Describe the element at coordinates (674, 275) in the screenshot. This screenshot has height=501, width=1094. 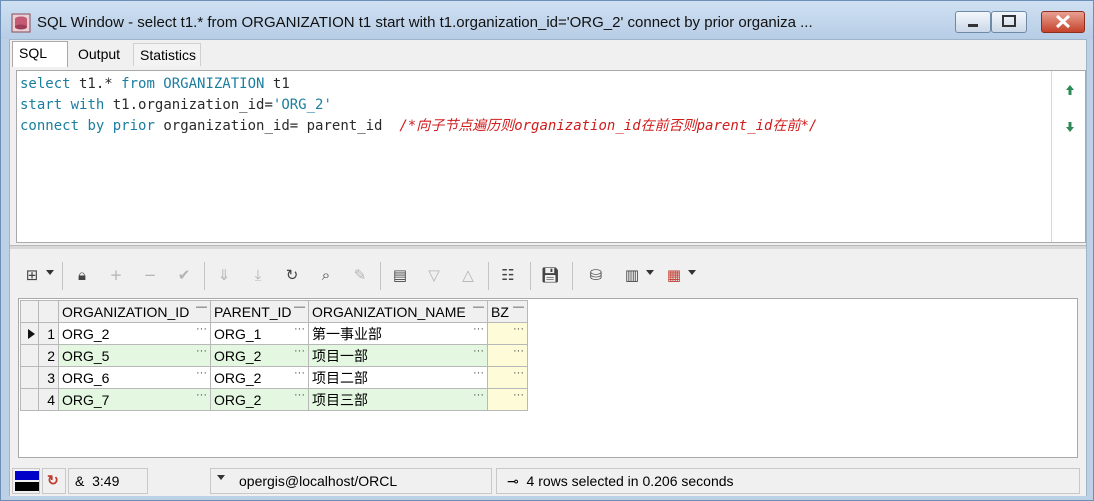
I see `table-export-icon: ▦` at that location.